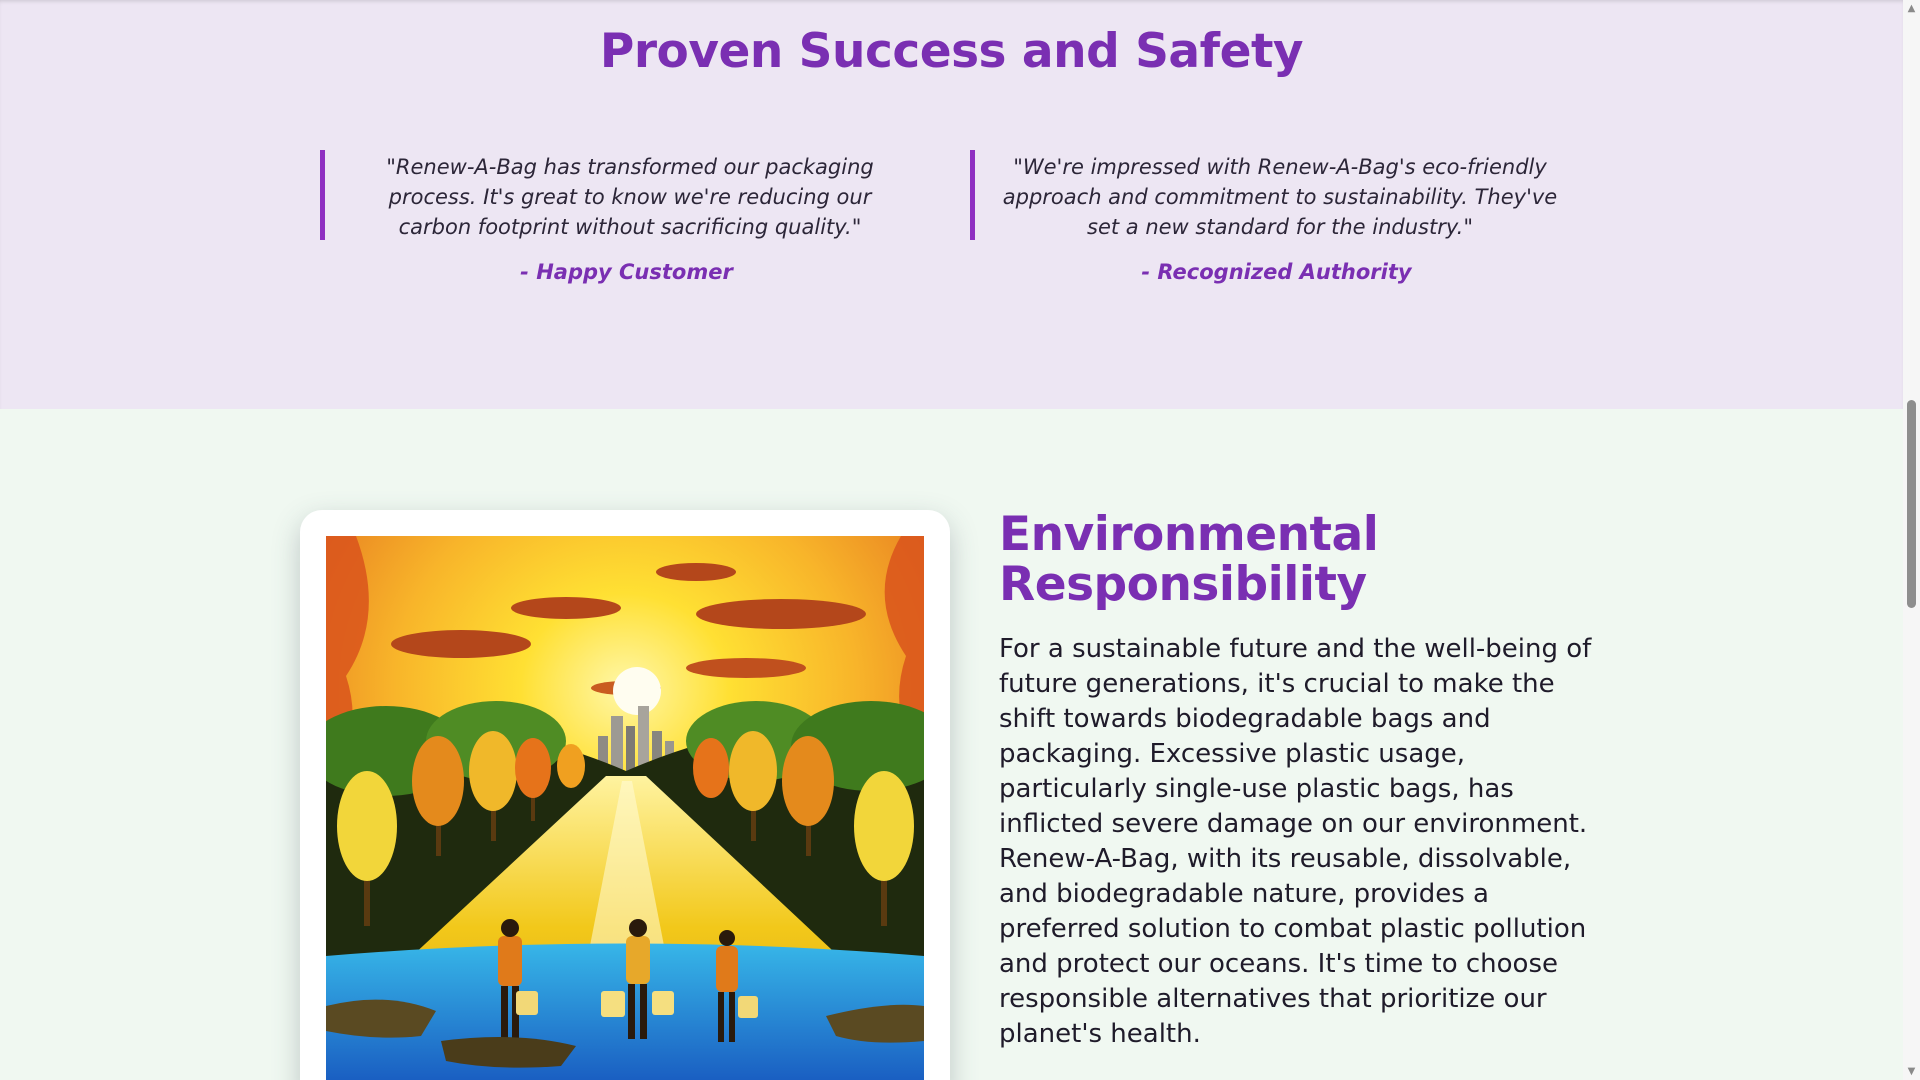 This screenshot has height=1080, width=1920. I want to click on environment-heading: Environmental Responsibility, so click(1189, 559).